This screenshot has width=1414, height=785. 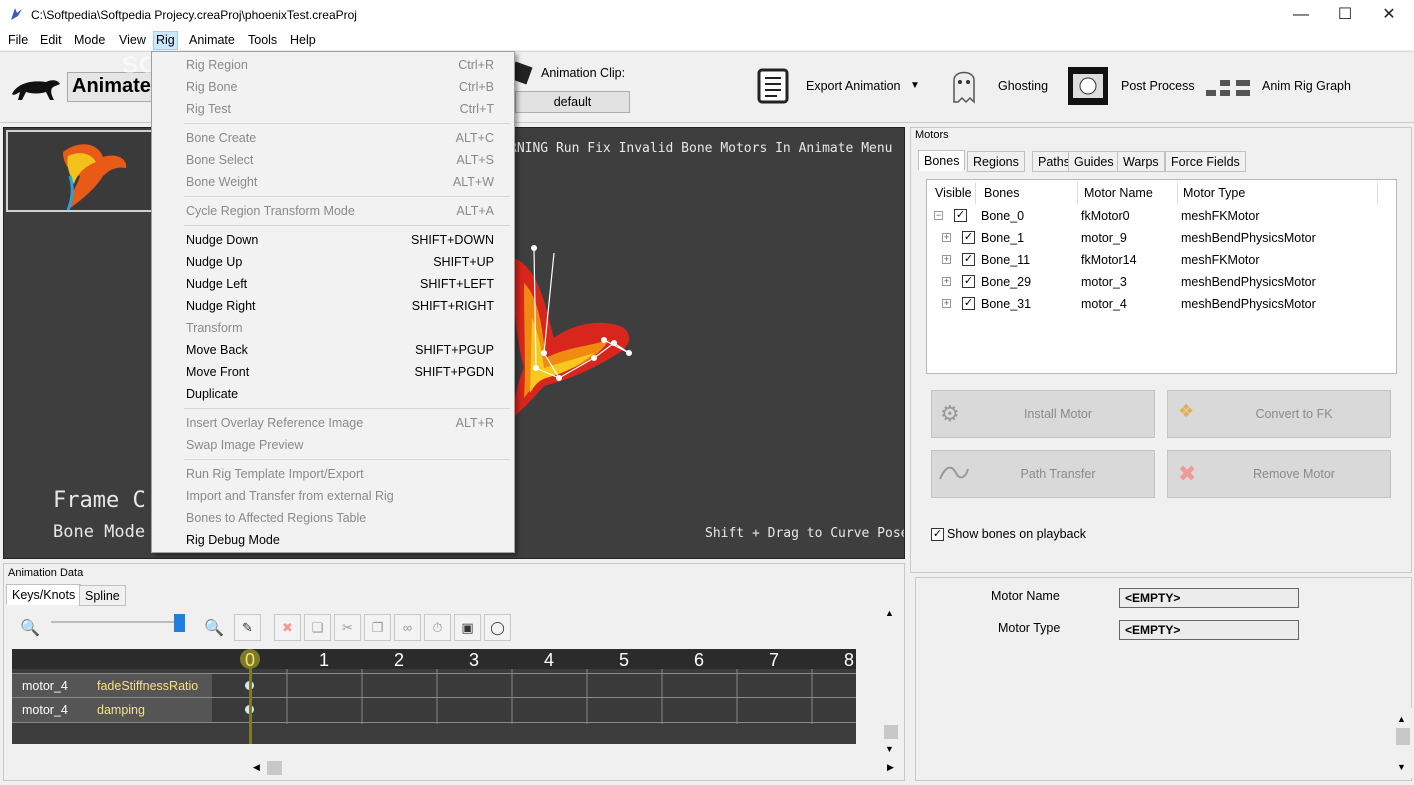 I want to click on path-transfer-button: Path Transfer, so click(x=1043, y=474).